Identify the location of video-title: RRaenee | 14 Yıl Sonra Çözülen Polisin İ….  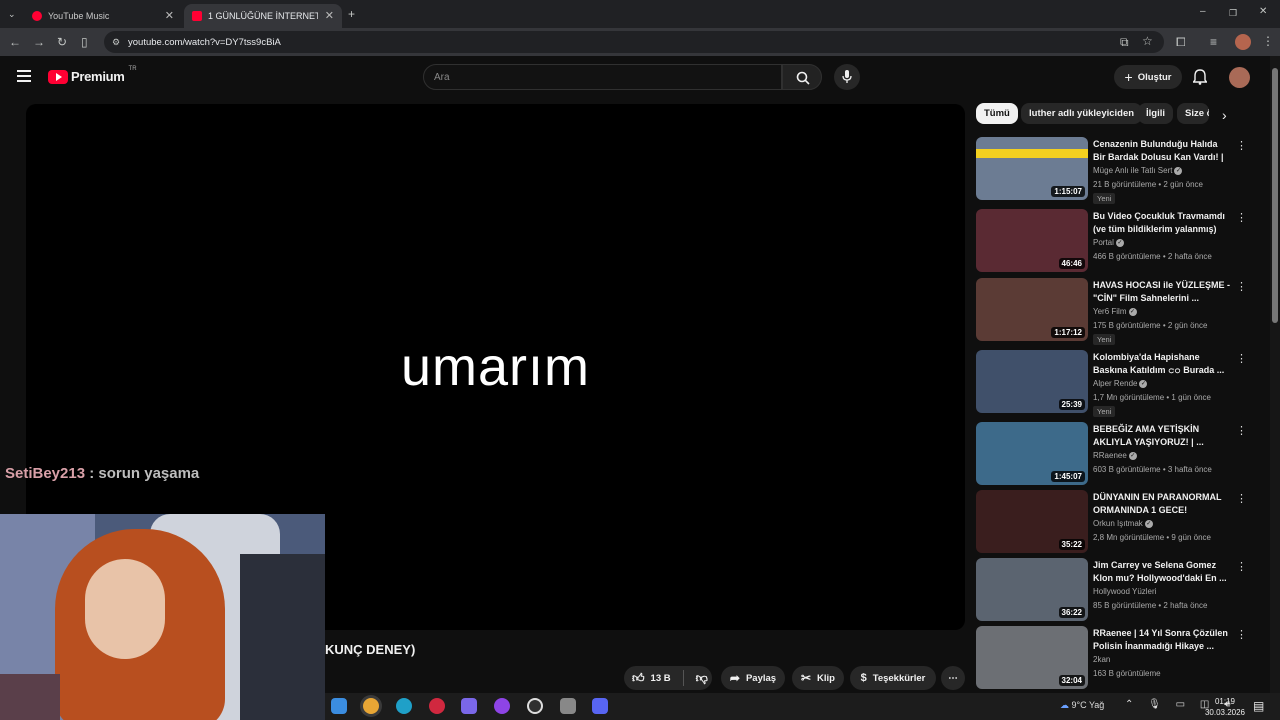
(1162, 640).